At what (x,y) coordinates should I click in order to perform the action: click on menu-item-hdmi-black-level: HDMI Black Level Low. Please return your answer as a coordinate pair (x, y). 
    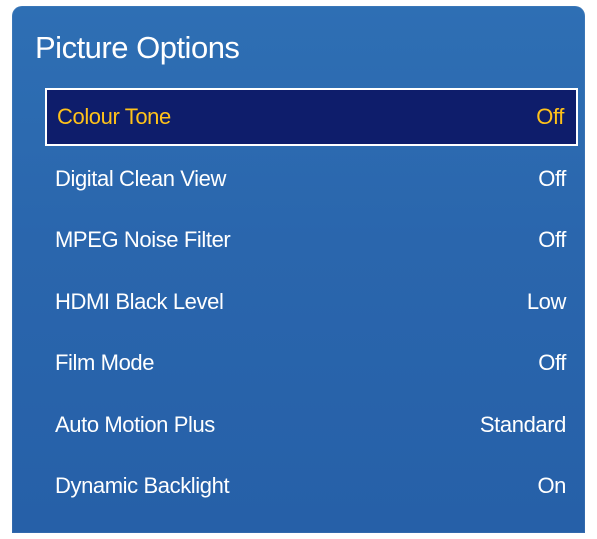
    Looking at the image, I should click on (311, 302).